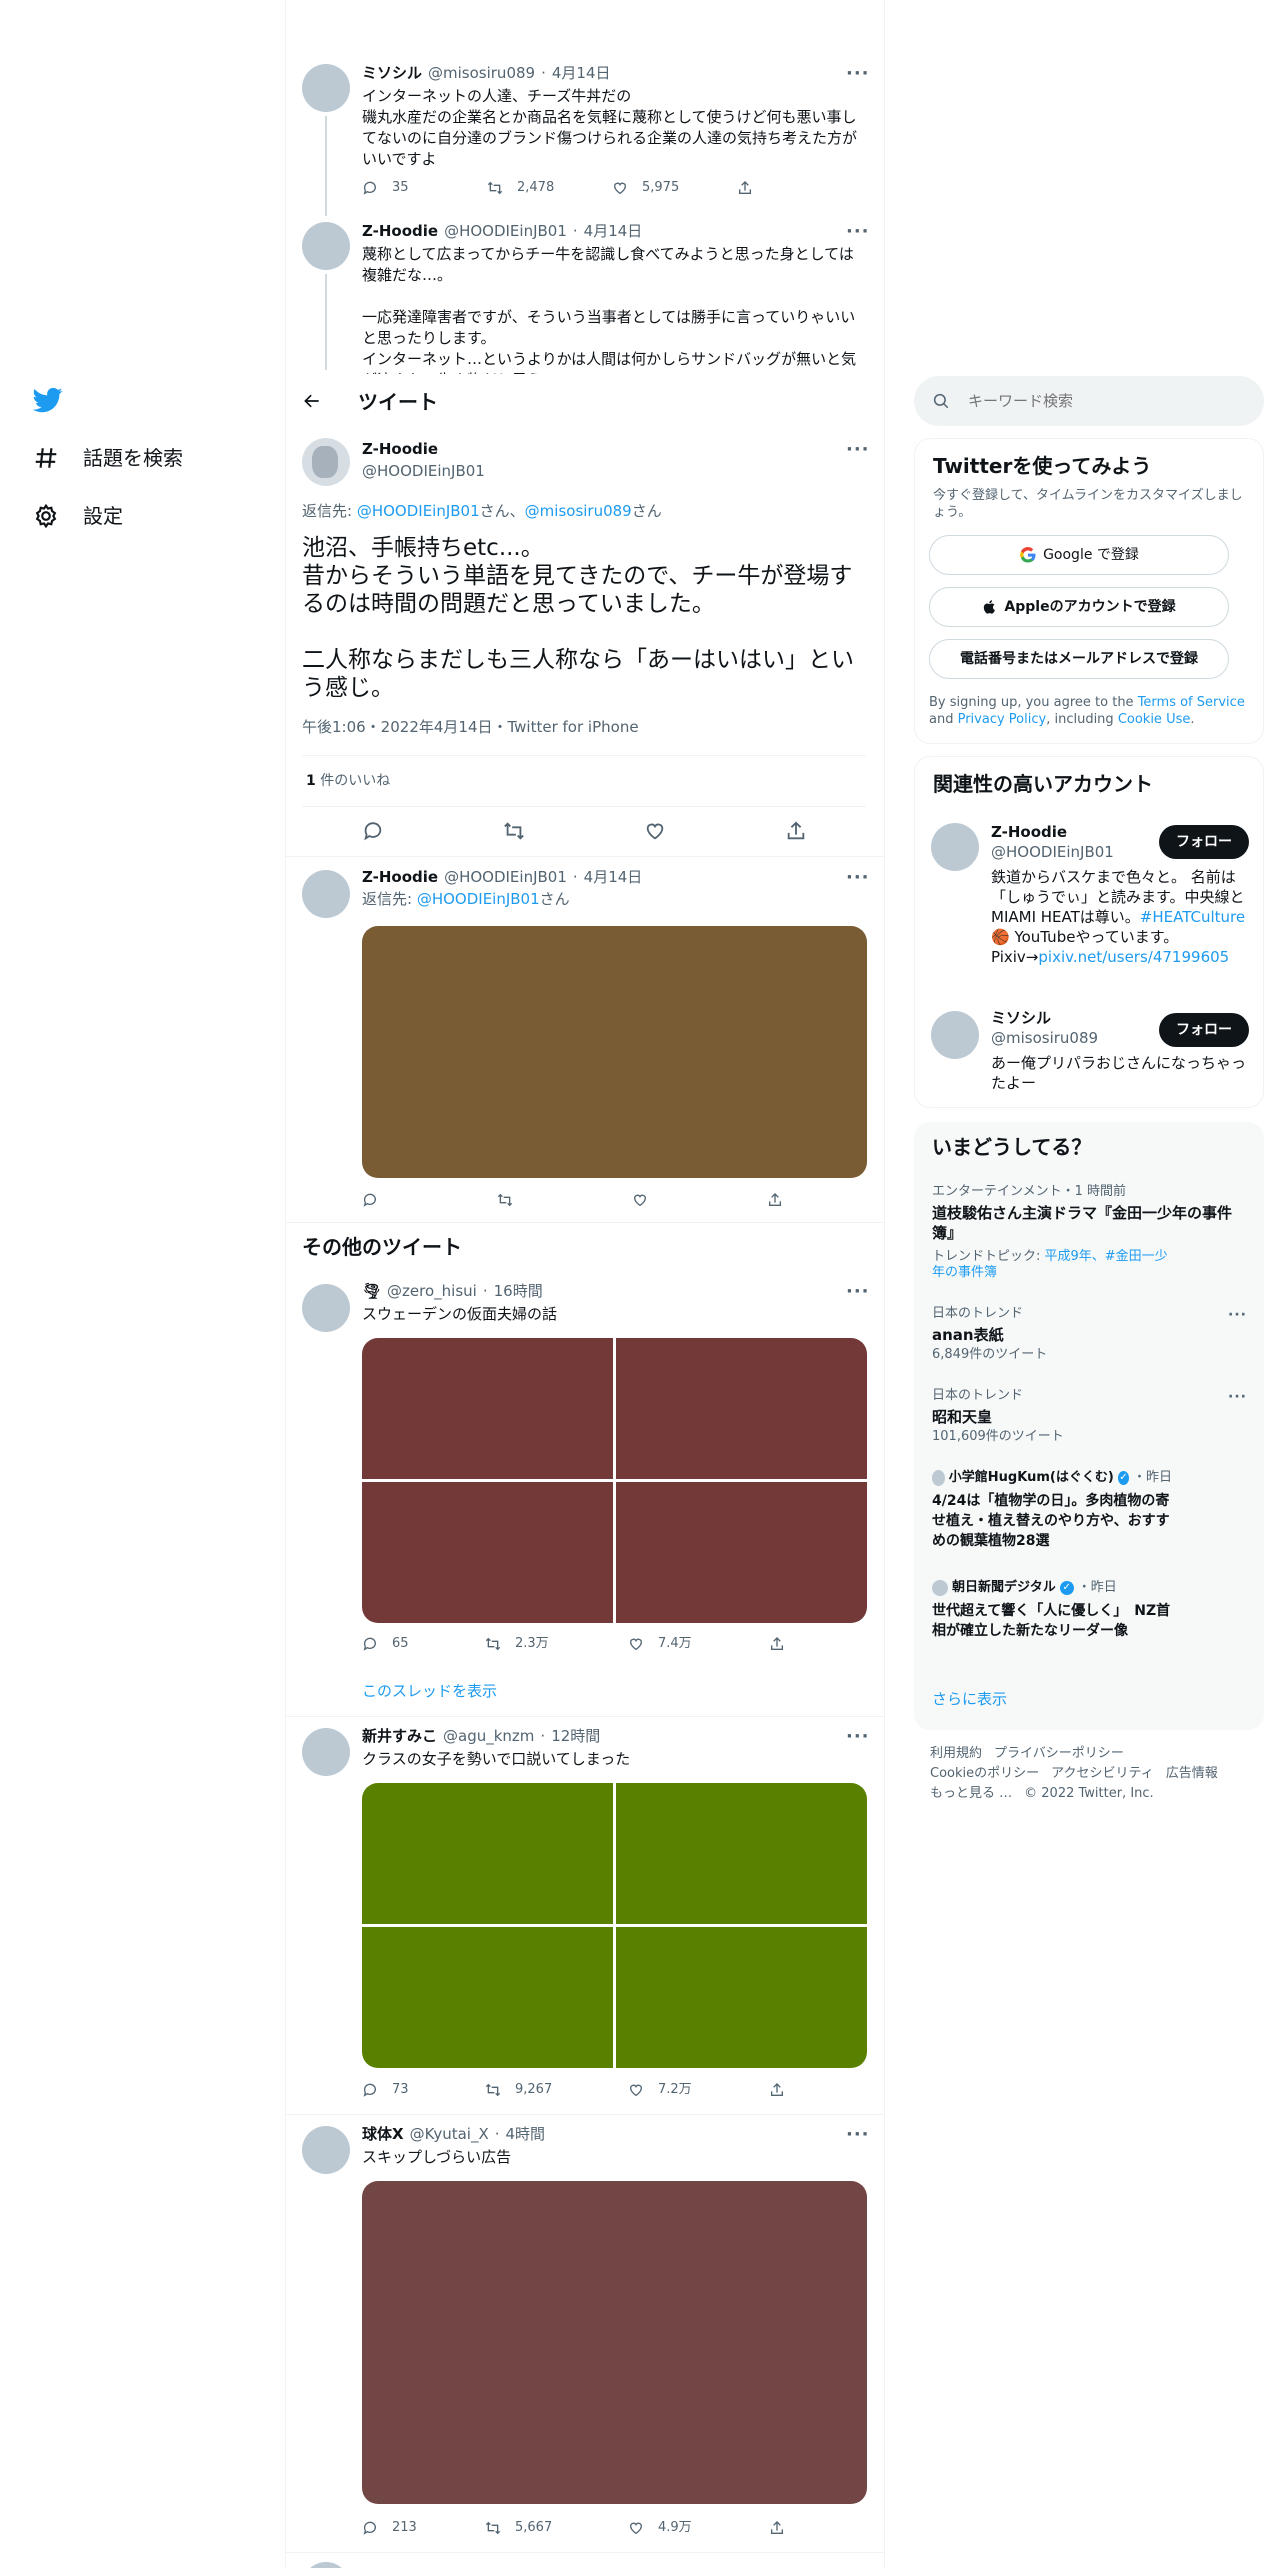 This screenshot has height=2568, width=1284. Describe the element at coordinates (1029, 833) in the screenshot. I see `account-name: Z-Hoodie` at that location.